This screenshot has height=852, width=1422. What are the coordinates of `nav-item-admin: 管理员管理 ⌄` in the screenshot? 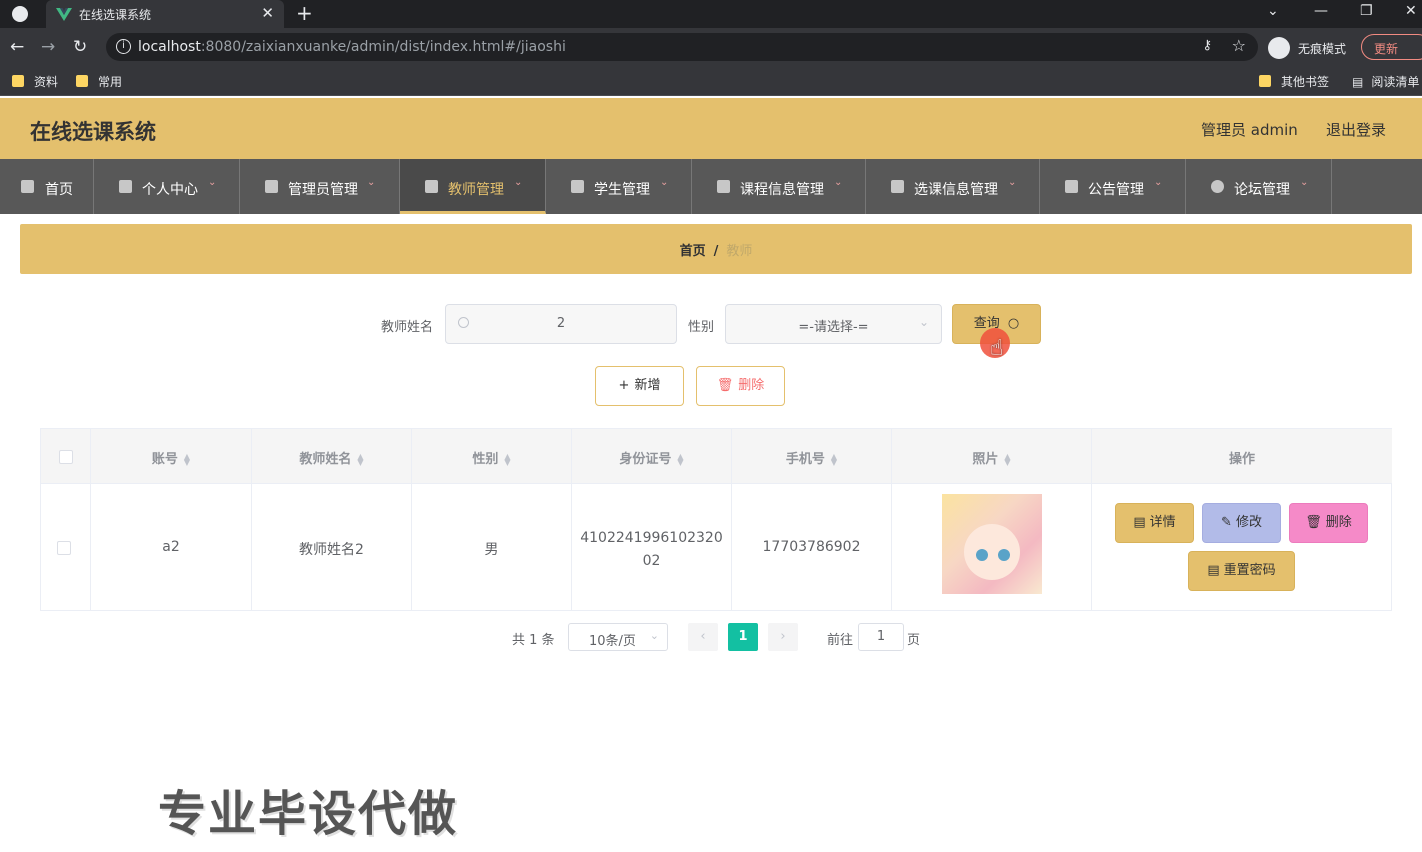 It's located at (320, 186).